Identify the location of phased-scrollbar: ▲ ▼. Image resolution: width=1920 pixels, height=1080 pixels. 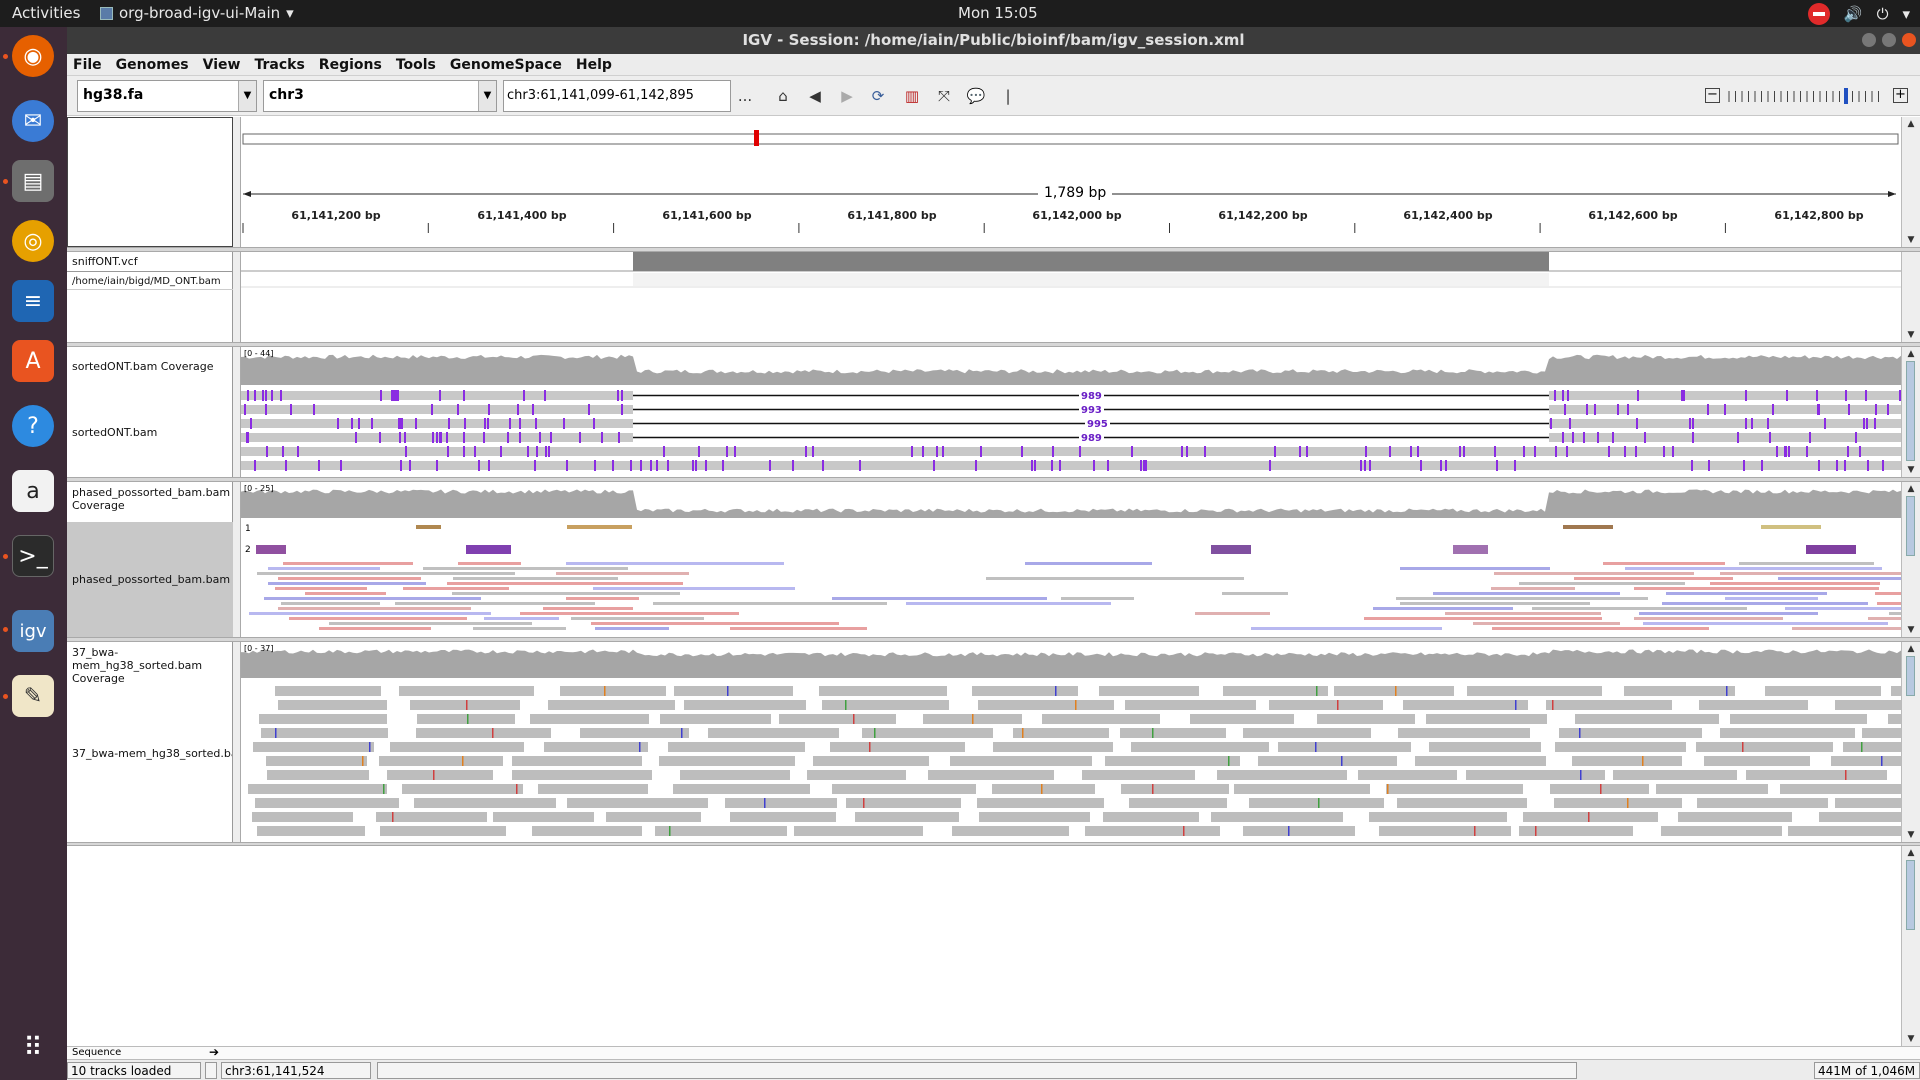
(1910, 559).